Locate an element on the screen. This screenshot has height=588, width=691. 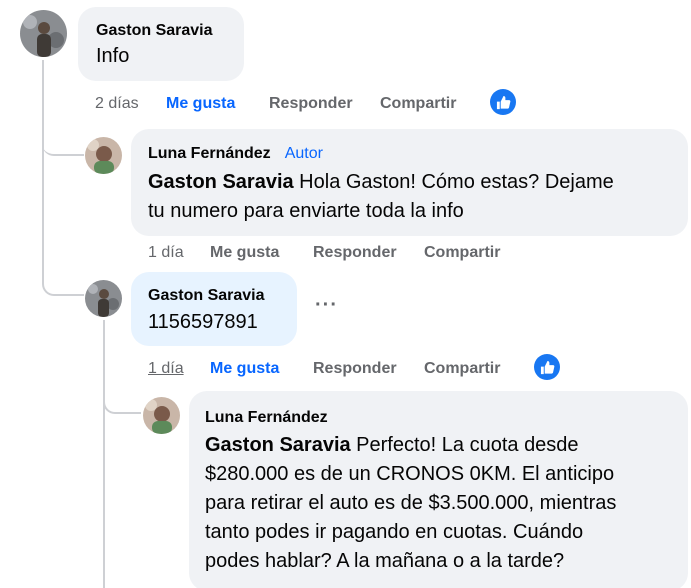
thread-line-nested is located at coordinates (104, 454).